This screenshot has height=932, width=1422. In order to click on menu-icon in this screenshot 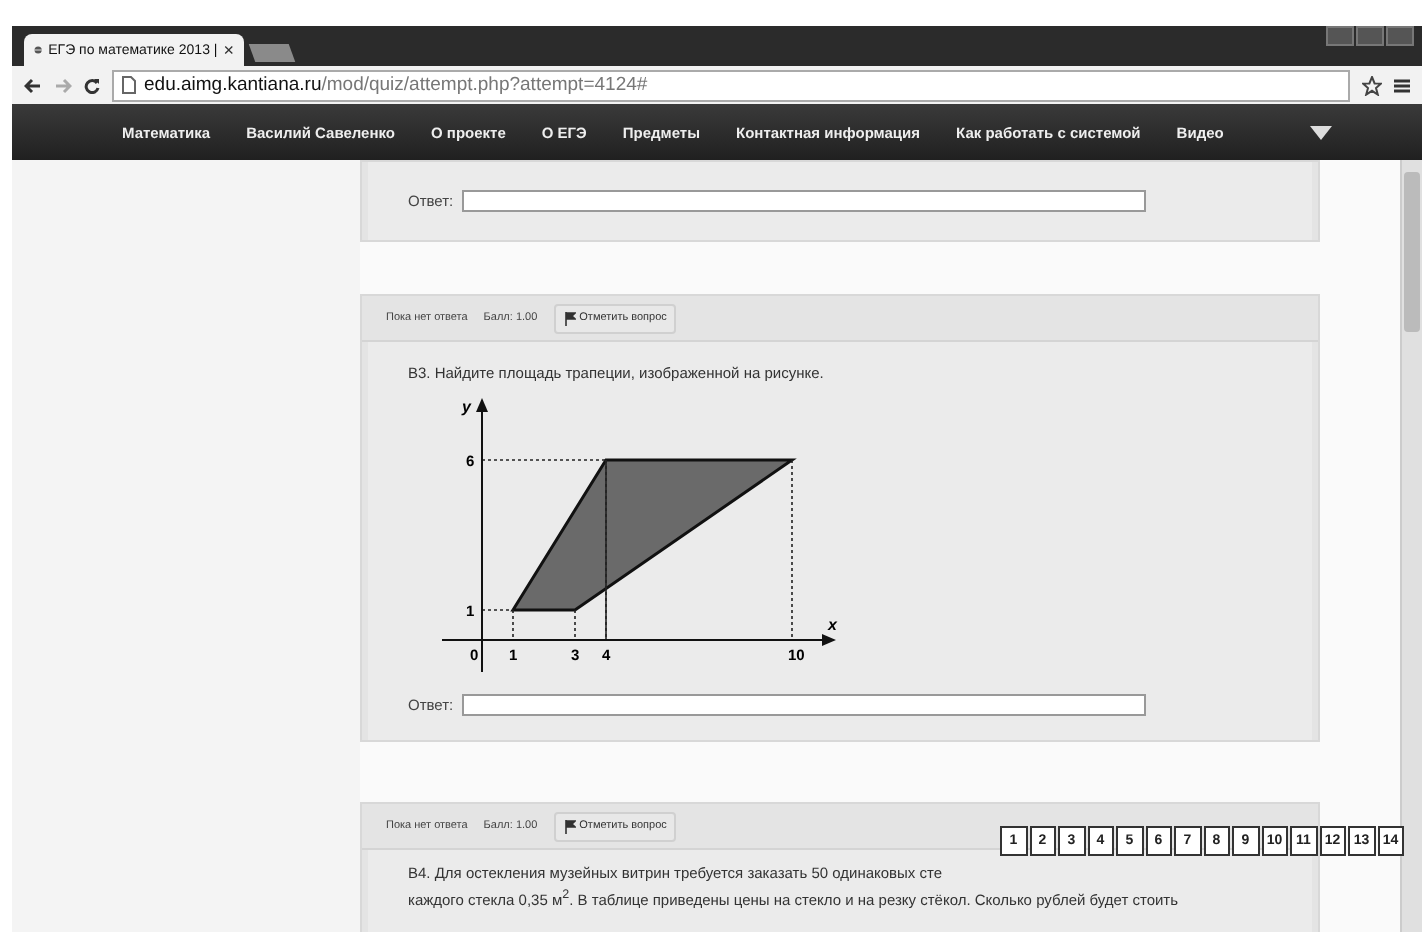, I will do `click(1402, 85)`.